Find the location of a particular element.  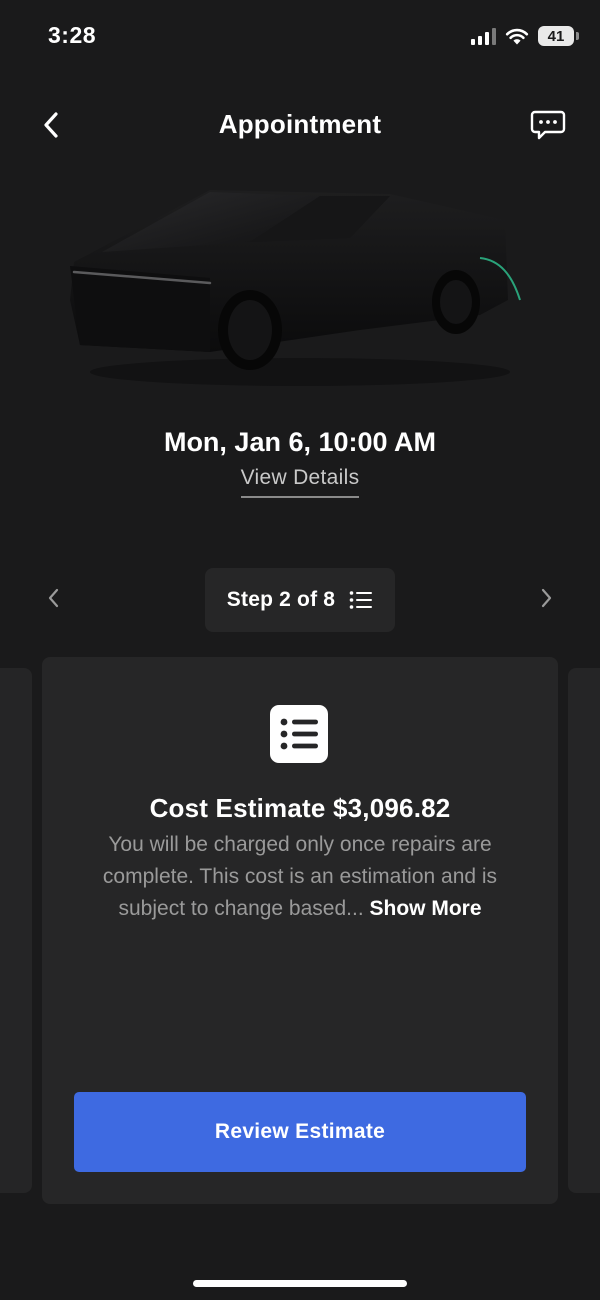

view-details-link: View Details is located at coordinates (300, 482).